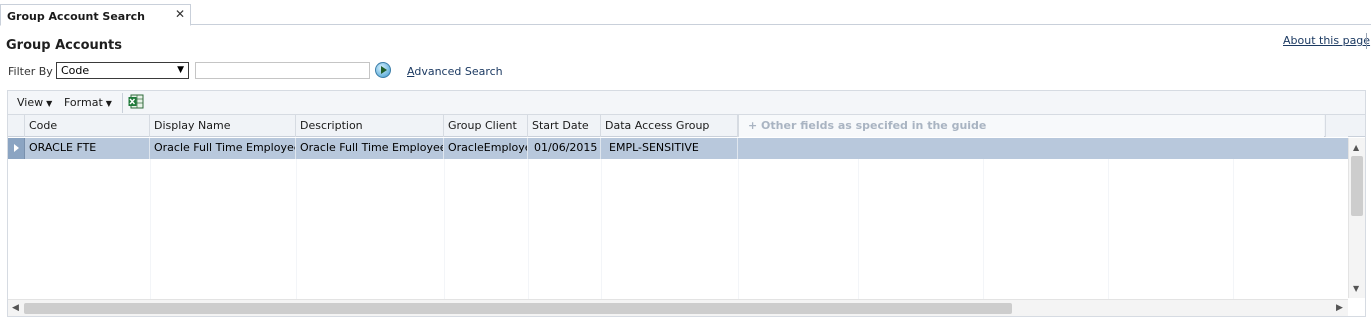  I want to click on column-header-data-access-group: Data Access Group, so click(669, 126).